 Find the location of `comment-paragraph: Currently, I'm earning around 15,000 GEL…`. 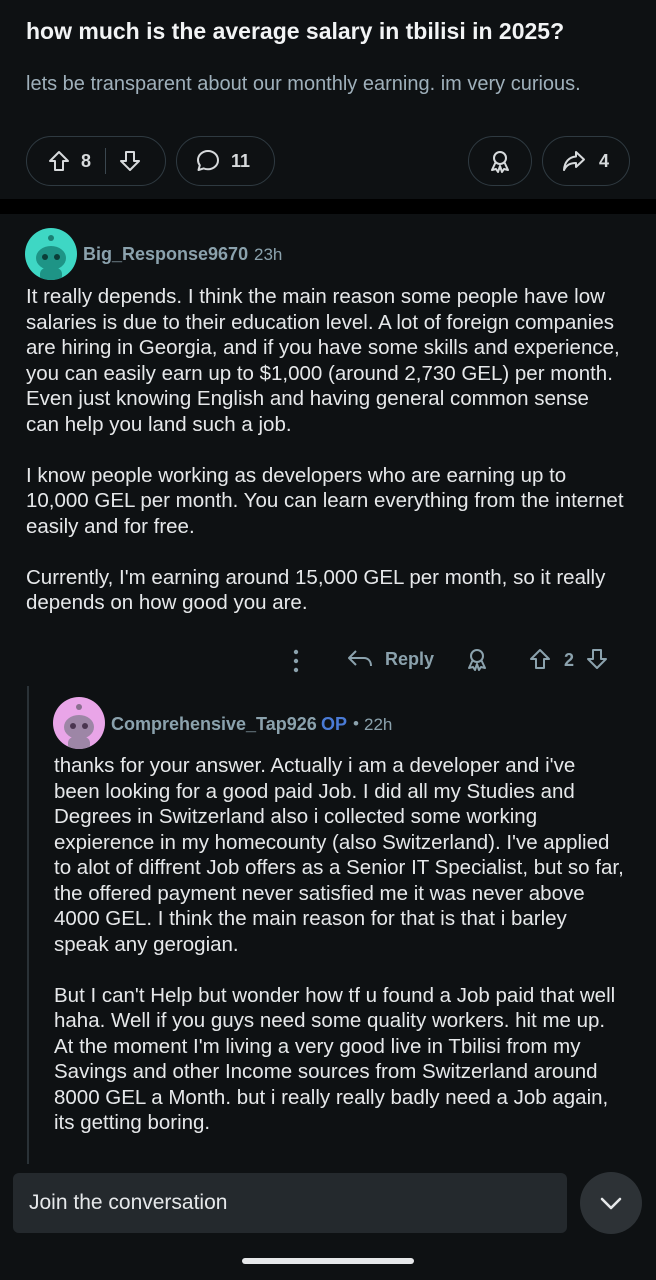

comment-paragraph: Currently, I'm earning around 15,000 GEL… is located at coordinates (316, 590).